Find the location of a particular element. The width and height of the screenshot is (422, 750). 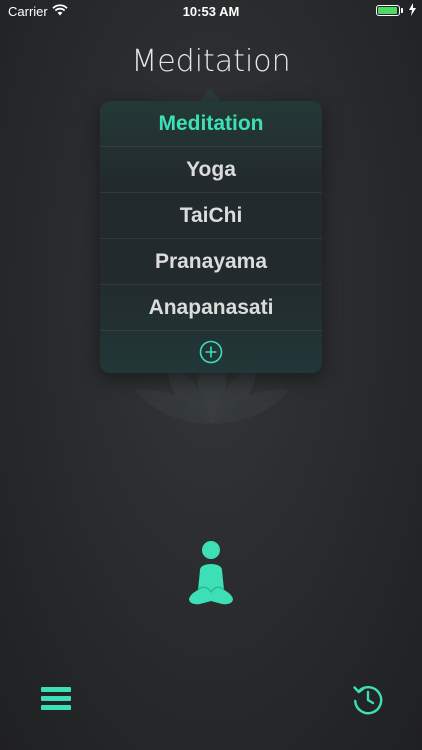

clock-history-icon is located at coordinates (368, 702).